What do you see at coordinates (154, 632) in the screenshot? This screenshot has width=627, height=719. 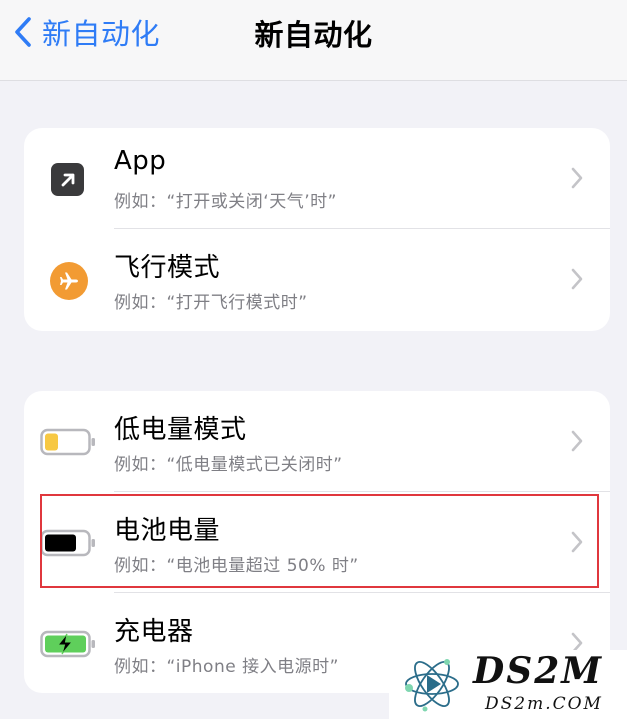 I see `list-item-title: 充电器` at bounding box center [154, 632].